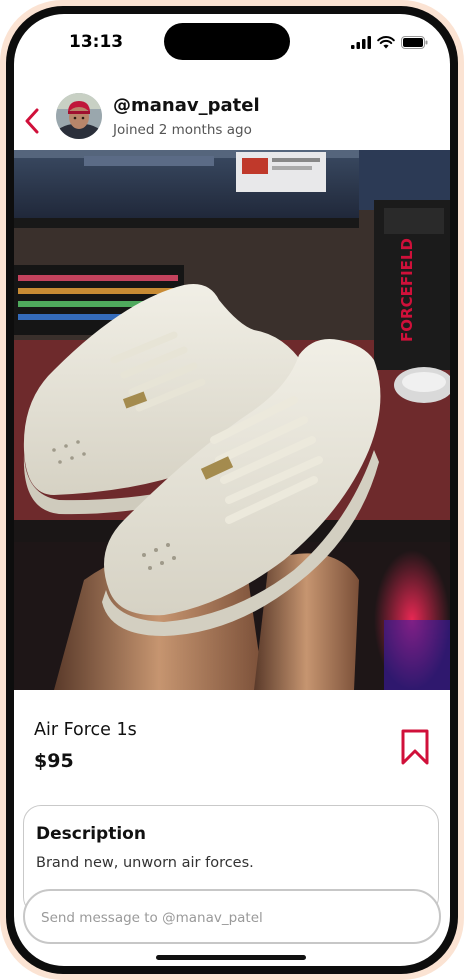  What do you see at coordinates (407, 290) in the screenshot?
I see `box-brand-text: FORCEFIELD` at bounding box center [407, 290].